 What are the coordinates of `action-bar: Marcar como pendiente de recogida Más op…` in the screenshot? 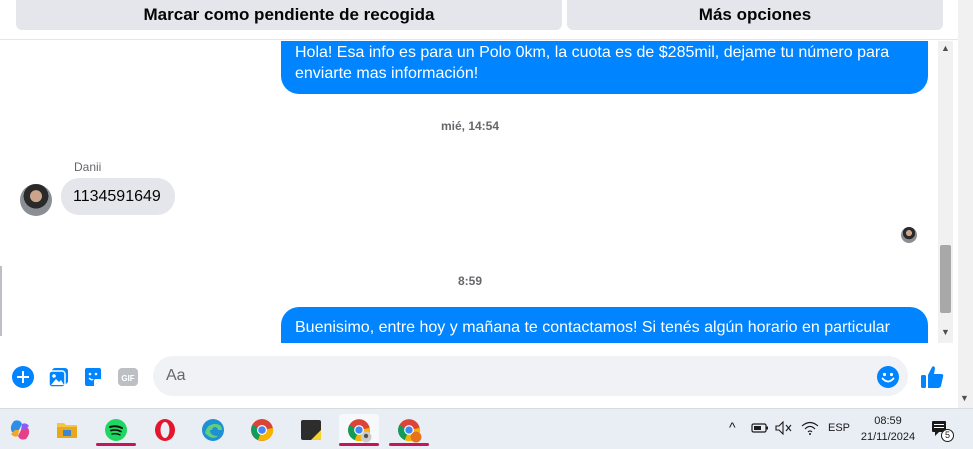 It's located at (479, 20).